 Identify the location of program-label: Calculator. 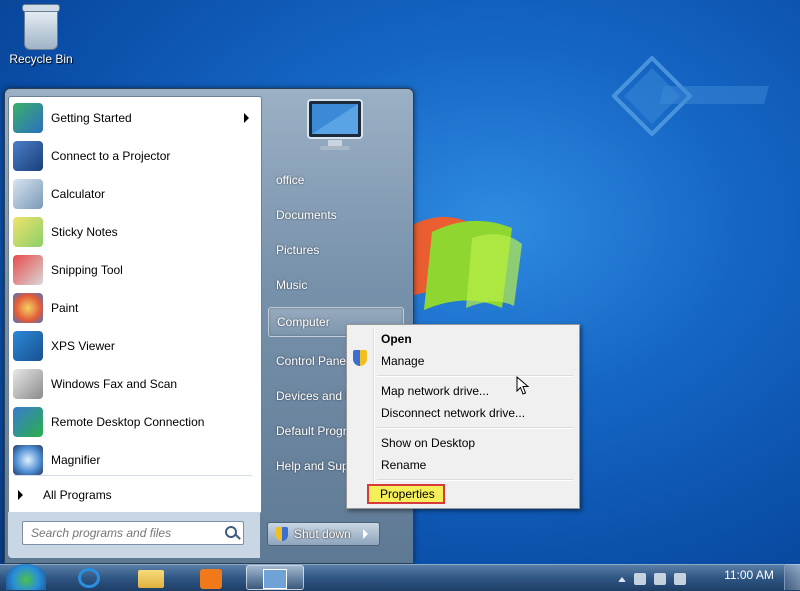
(78, 194).